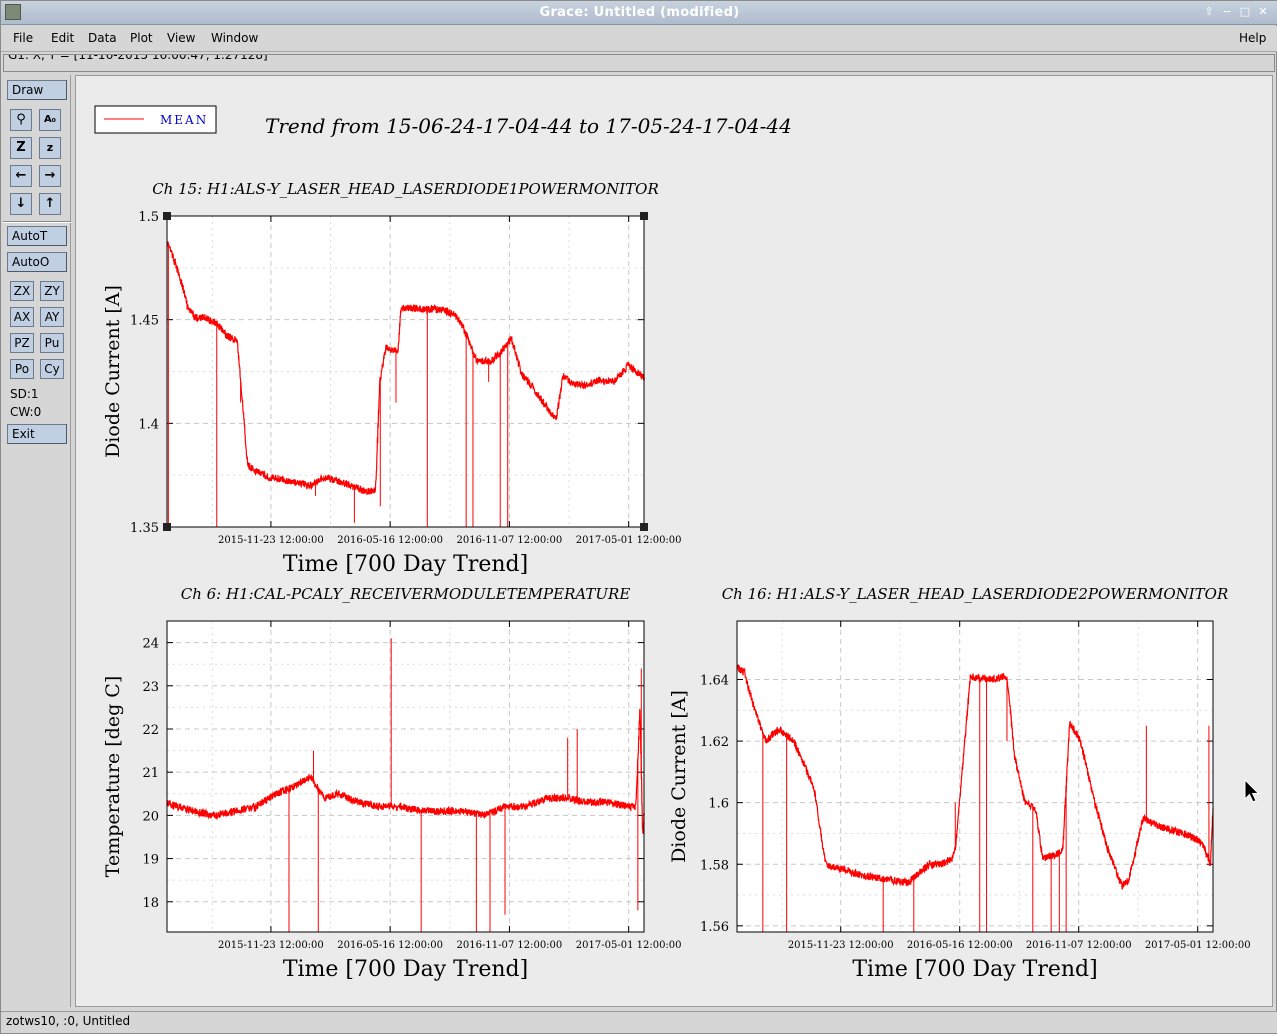 The image size is (1277, 1034). What do you see at coordinates (26, 412) in the screenshot?
I see `current-world-status: CW:0` at bounding box center [26, 412].